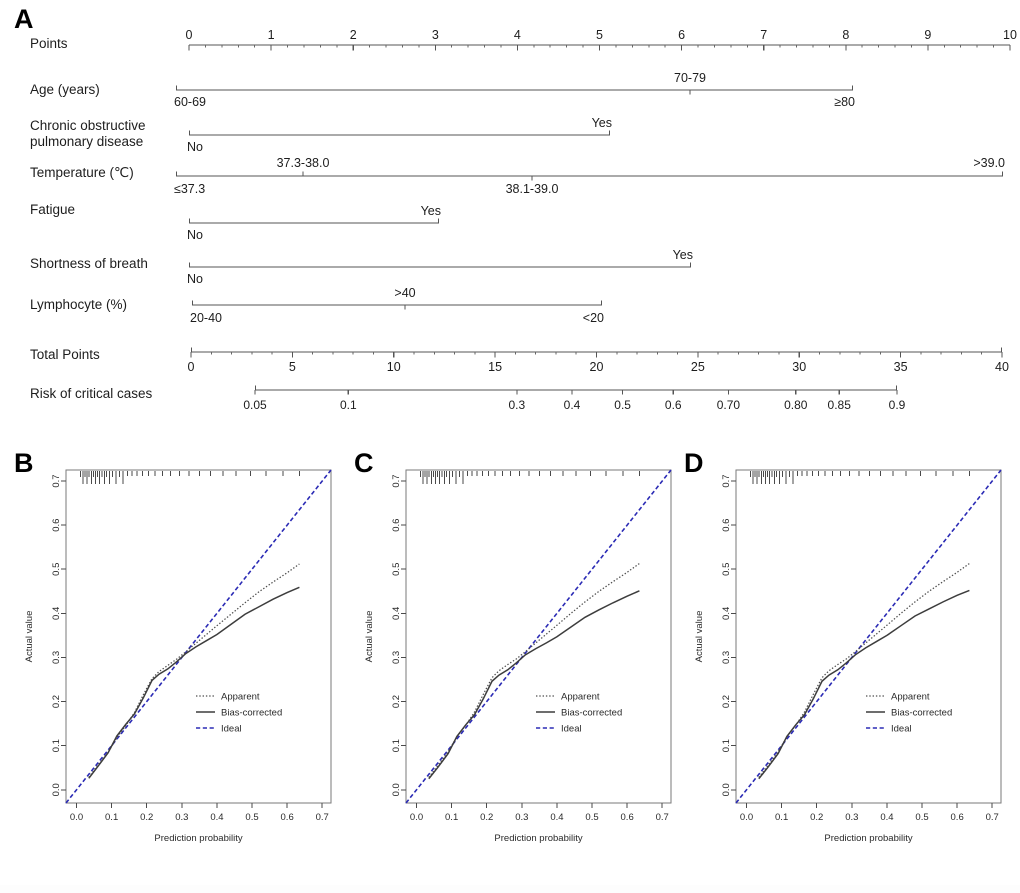 This screenshot has width=1020, height=893. I want to click on axis-tick-label: No, so click(195, 147).